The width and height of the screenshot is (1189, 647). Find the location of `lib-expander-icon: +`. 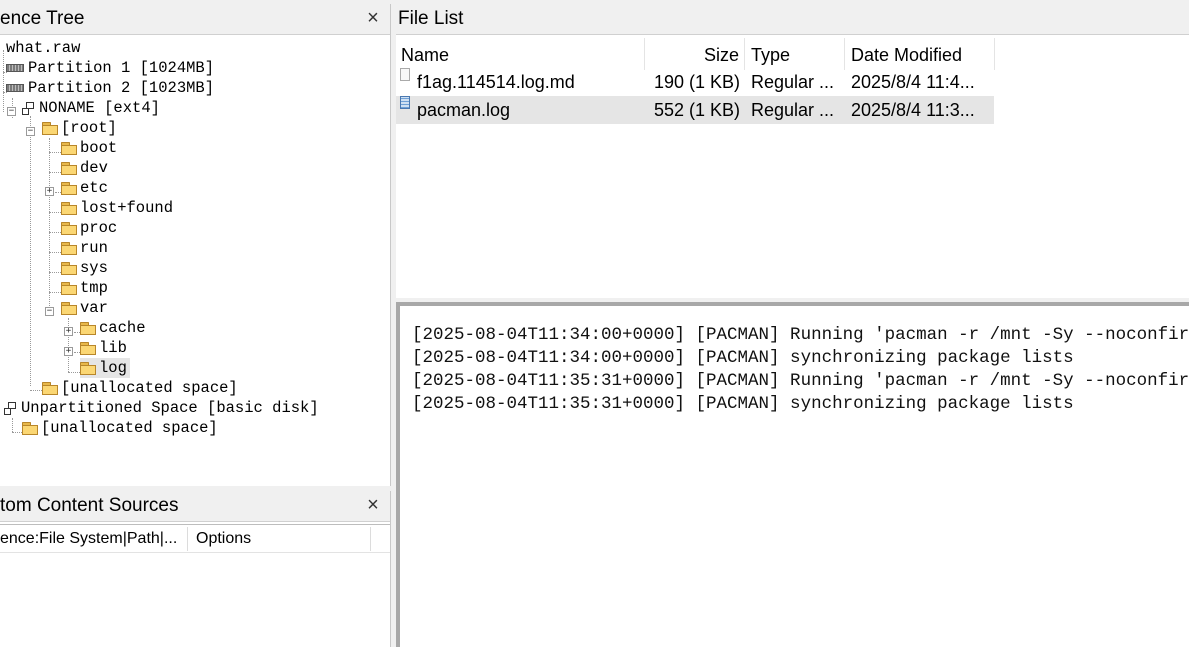

lib-expander-icon: + is located at coordinates (68, 351).